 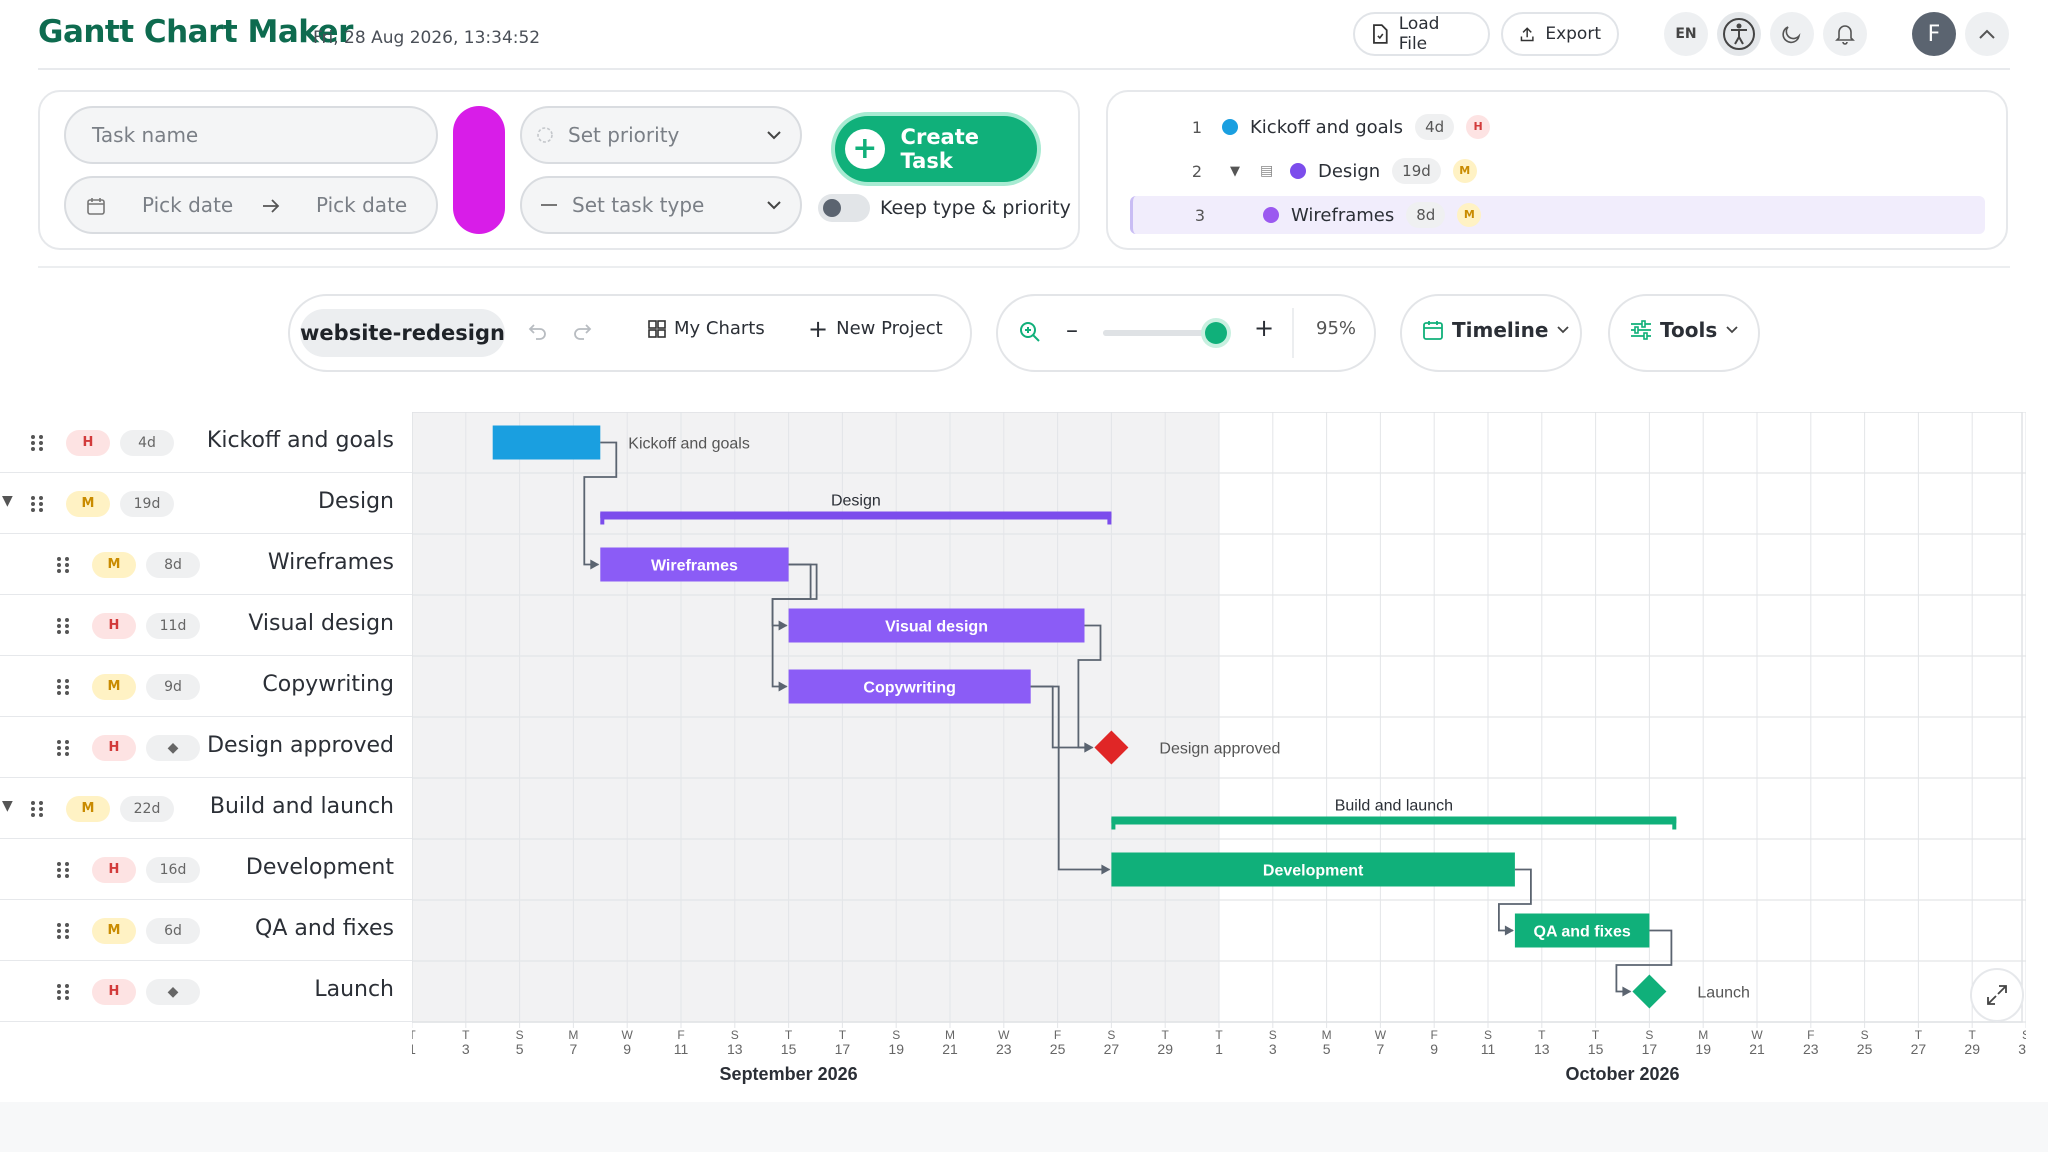 I want to click on zoom-divider, so click(x=1293, y=333).